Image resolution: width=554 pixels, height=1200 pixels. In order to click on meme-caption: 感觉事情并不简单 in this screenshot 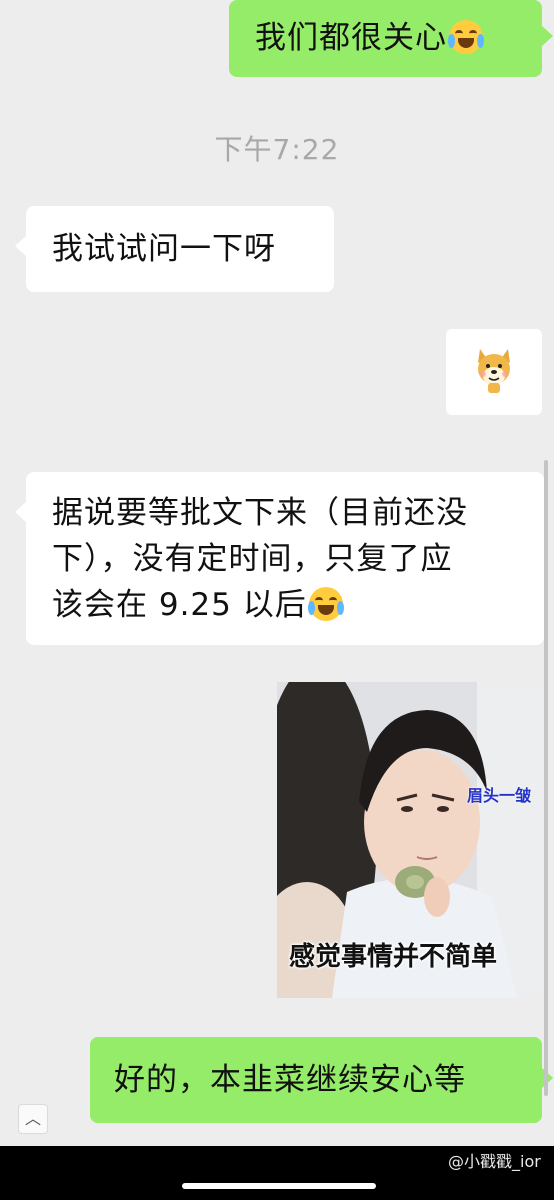, I will do `click(393, 957)`.